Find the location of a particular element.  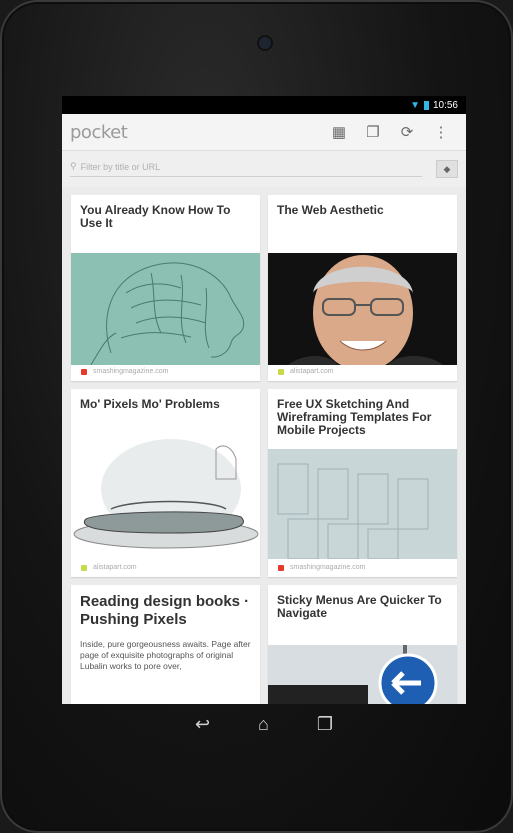

action-bar: pocket ▦ ❐ ⟳ ⋮ is located at coordinates (264, 132).